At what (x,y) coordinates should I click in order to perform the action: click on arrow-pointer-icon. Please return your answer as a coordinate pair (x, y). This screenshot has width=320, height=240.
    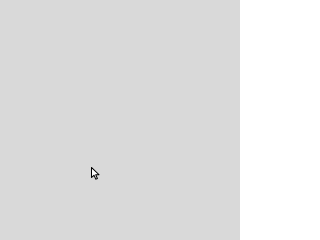
    Looking at the image, I should click on (95, 173).